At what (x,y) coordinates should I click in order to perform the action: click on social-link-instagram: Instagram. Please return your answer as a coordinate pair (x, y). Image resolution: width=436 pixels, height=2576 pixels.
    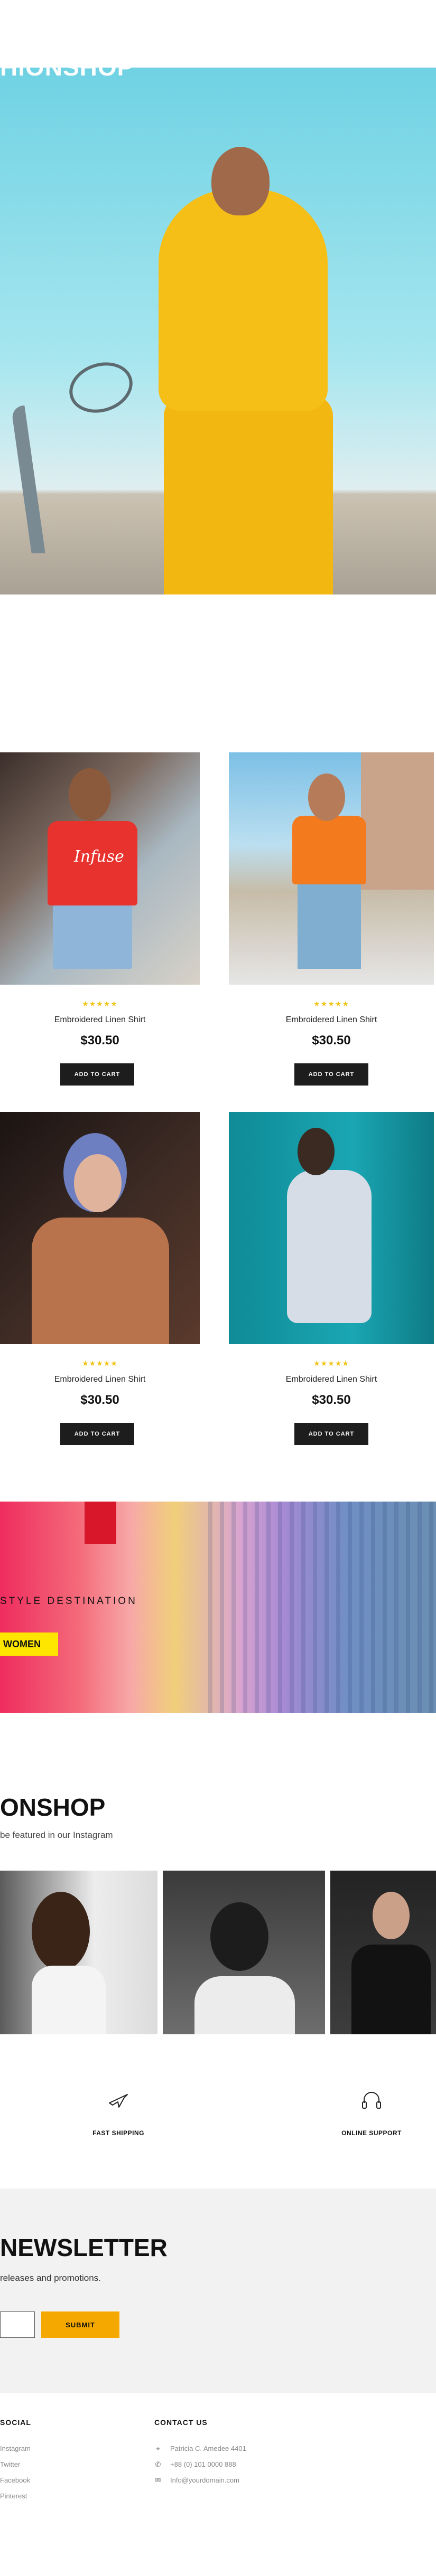
    Looking at the image, I should click on (15, 2448).